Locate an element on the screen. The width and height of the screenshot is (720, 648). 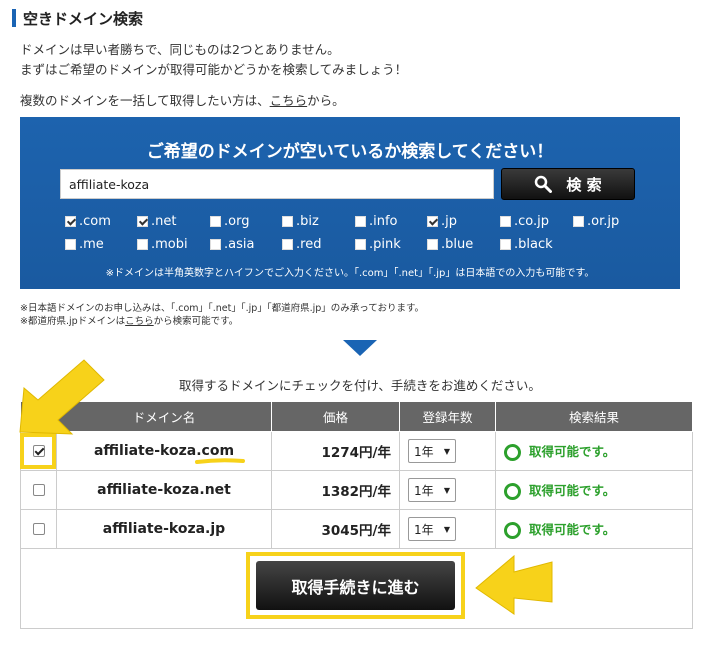
bulk-note: 複数のドメインを一括して取得したい方は、こちらから。 is located at coordinates (182, 99).